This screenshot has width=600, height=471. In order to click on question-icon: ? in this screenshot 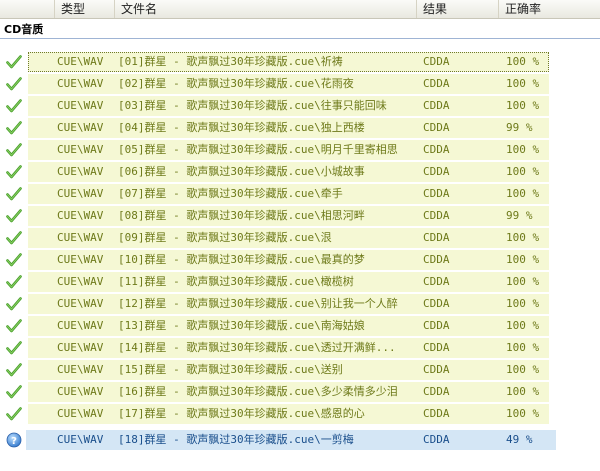, I will do `click(14, 440)`.